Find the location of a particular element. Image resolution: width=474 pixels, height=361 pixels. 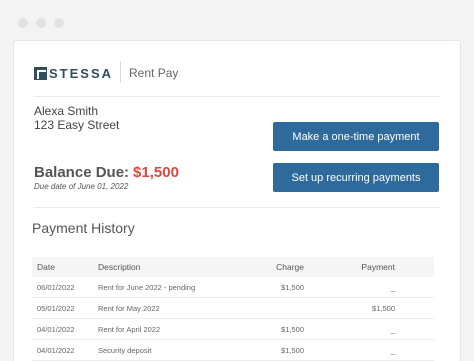

header-divider is located at coordinates (121, 72).